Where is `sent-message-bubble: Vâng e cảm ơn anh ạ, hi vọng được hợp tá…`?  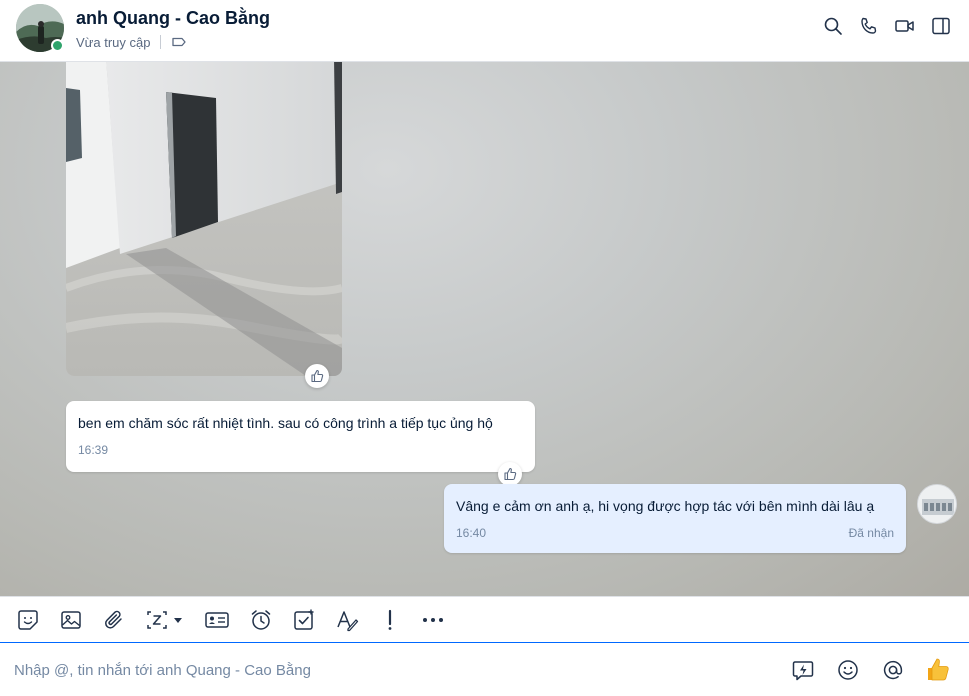 sent-message-bubble: Vâng e cảm ơn anh ạ, hi vọng được hợp tá… is located at coordinates (675, 518).